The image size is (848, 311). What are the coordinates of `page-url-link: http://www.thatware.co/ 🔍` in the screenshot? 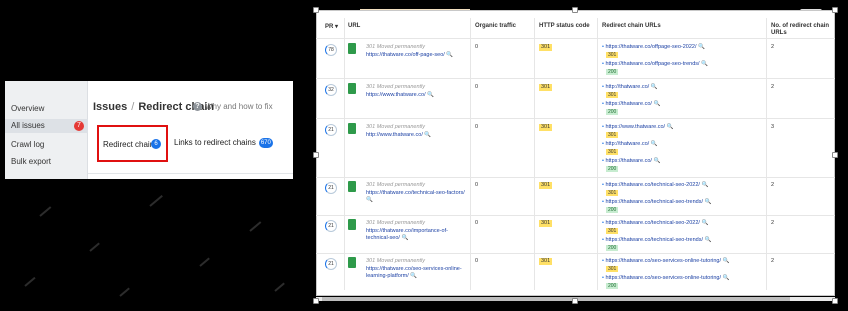 It's located at (418, 135).